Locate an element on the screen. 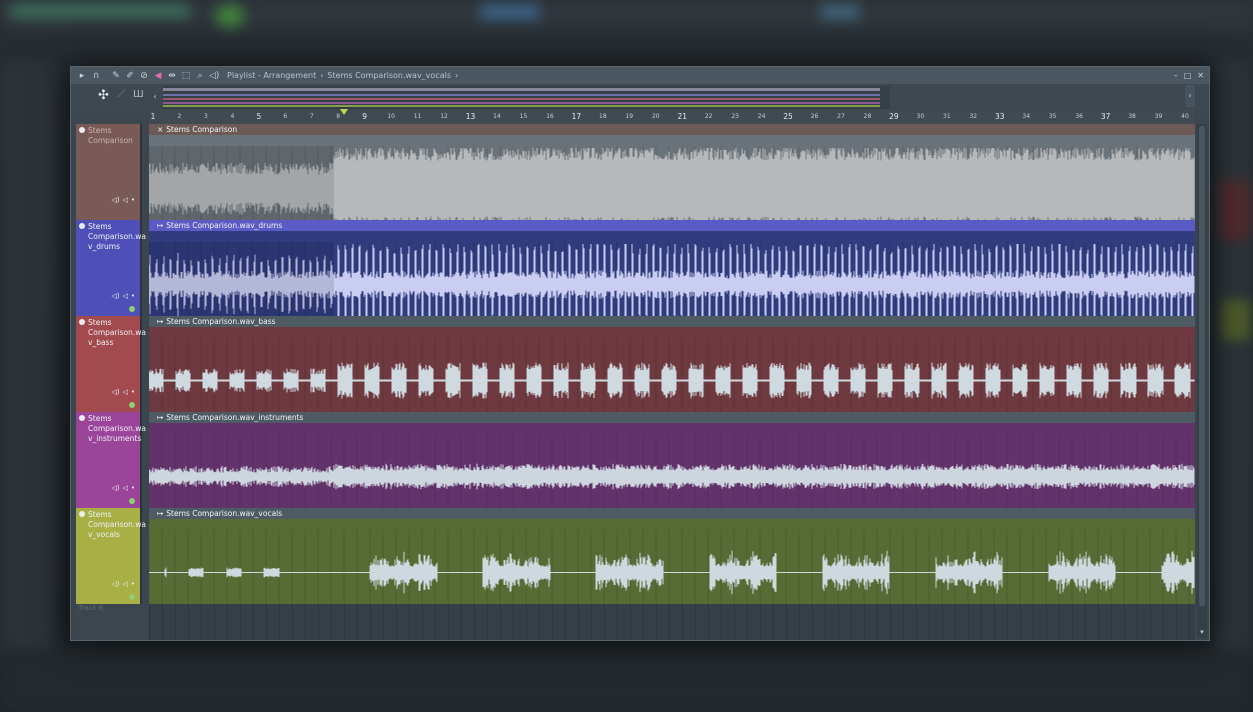  track-header-bass: Stems Comparison.wa v_bass ◁) ◁ • is located at coordinates (111, 364).